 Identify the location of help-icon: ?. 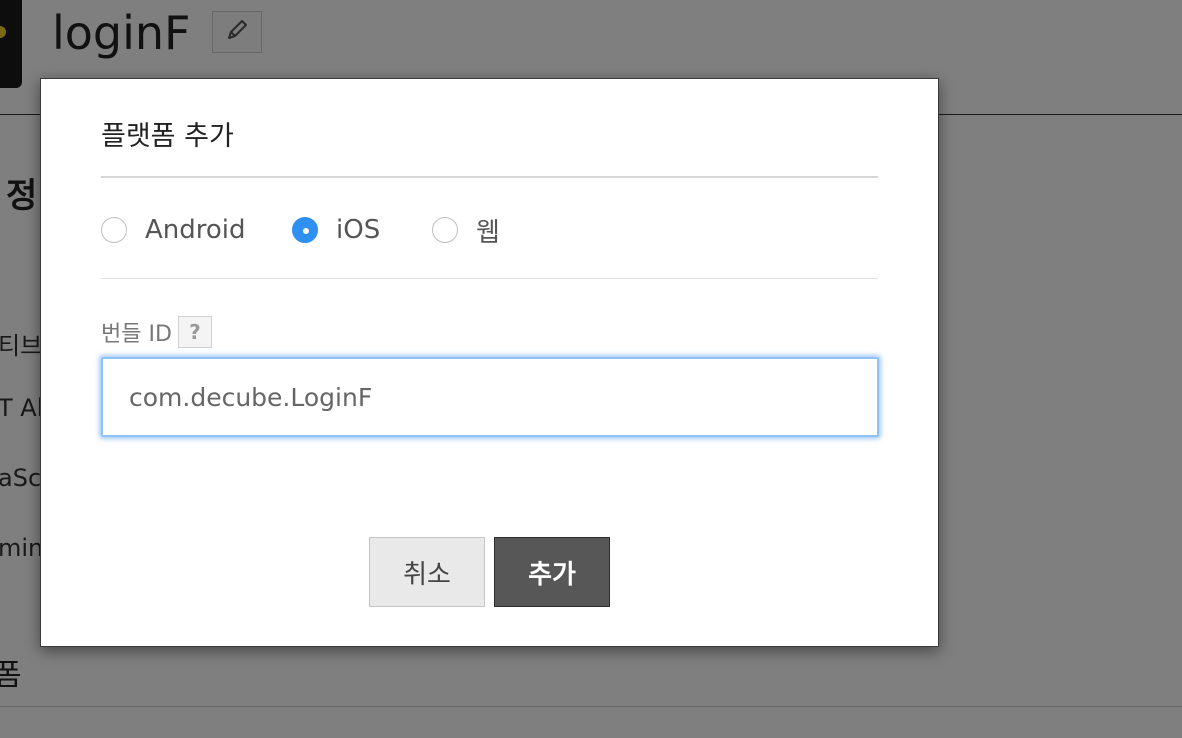
(194, 332).